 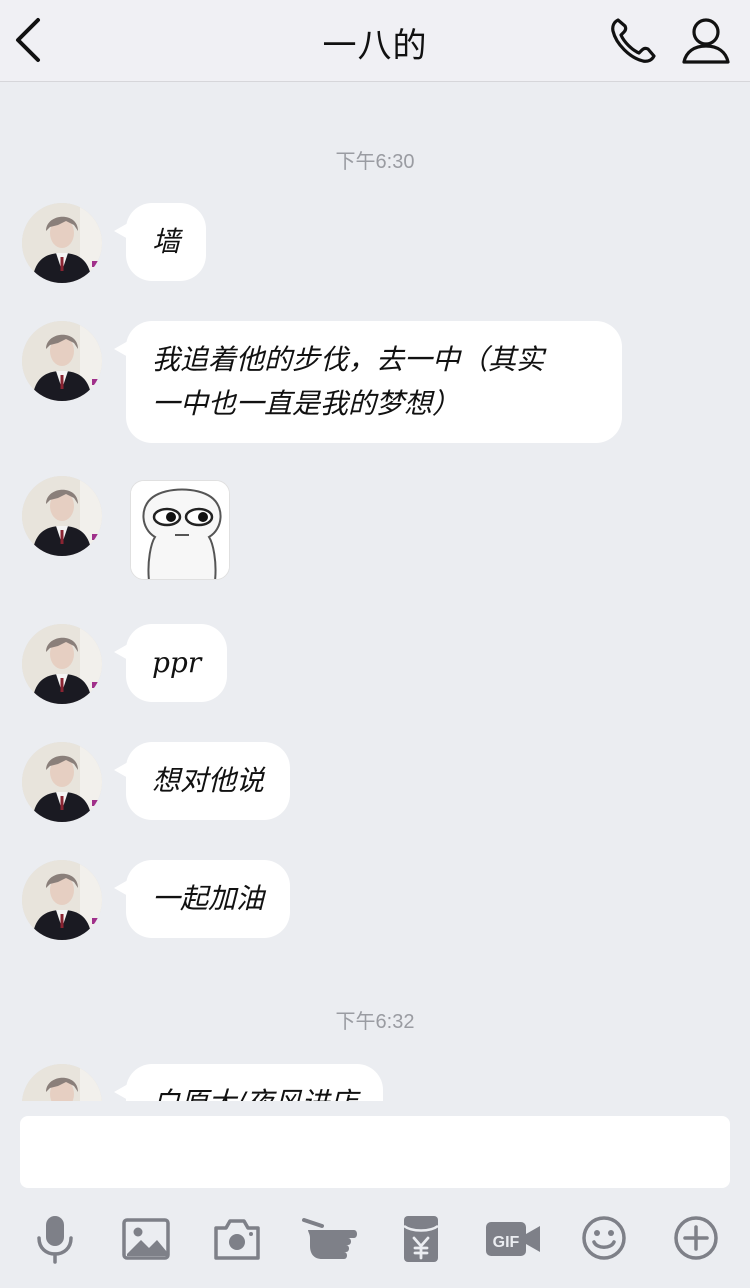 I want to click on input-bar: GIF, so click(x=375, y=1194).